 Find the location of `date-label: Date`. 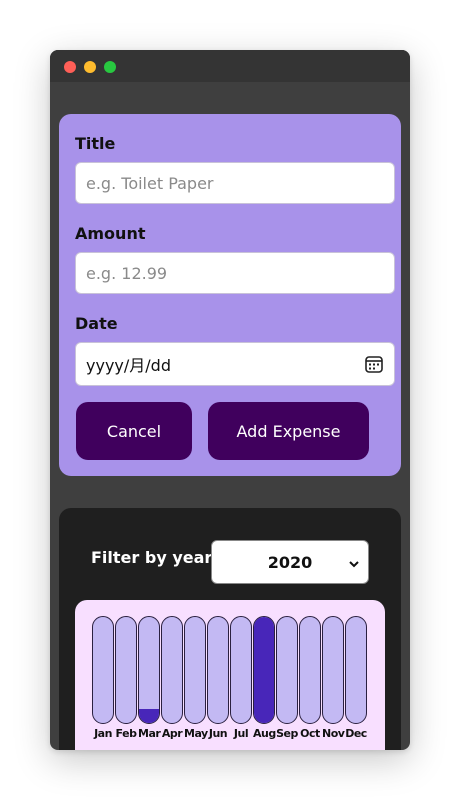

date-label: Date is located at coordinates (96, 323).